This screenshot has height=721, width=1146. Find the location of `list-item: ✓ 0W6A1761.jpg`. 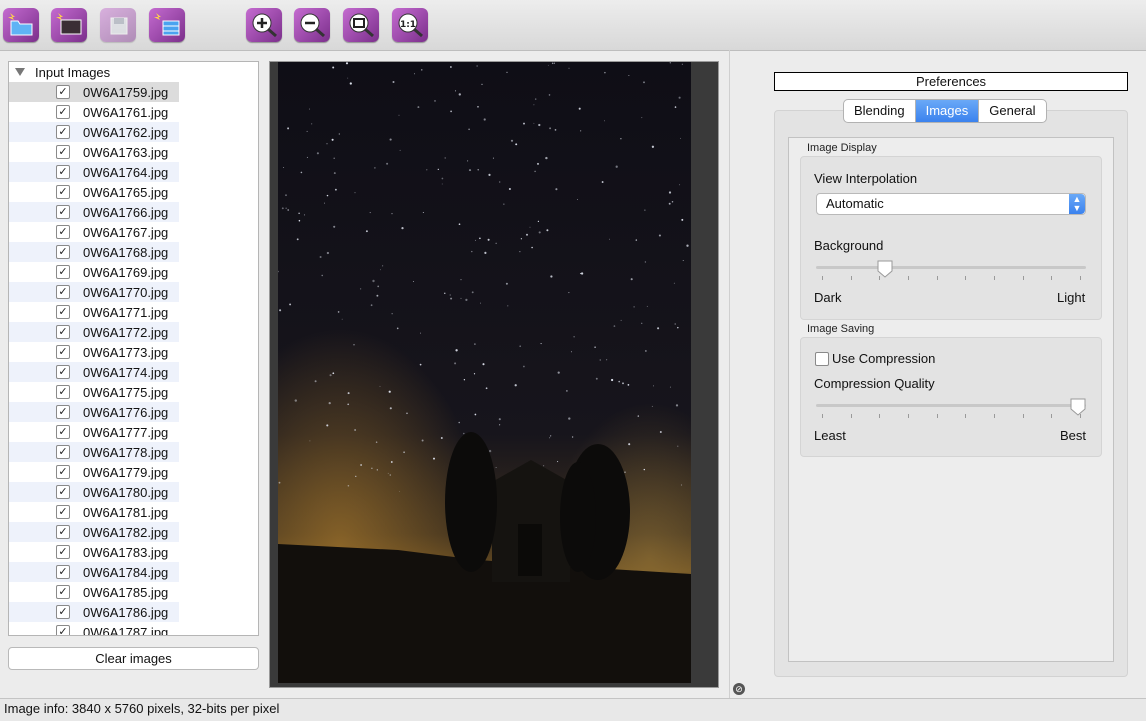

list-item: ✓ 0W6A1761.jpg is located at coordinates (133, 112).